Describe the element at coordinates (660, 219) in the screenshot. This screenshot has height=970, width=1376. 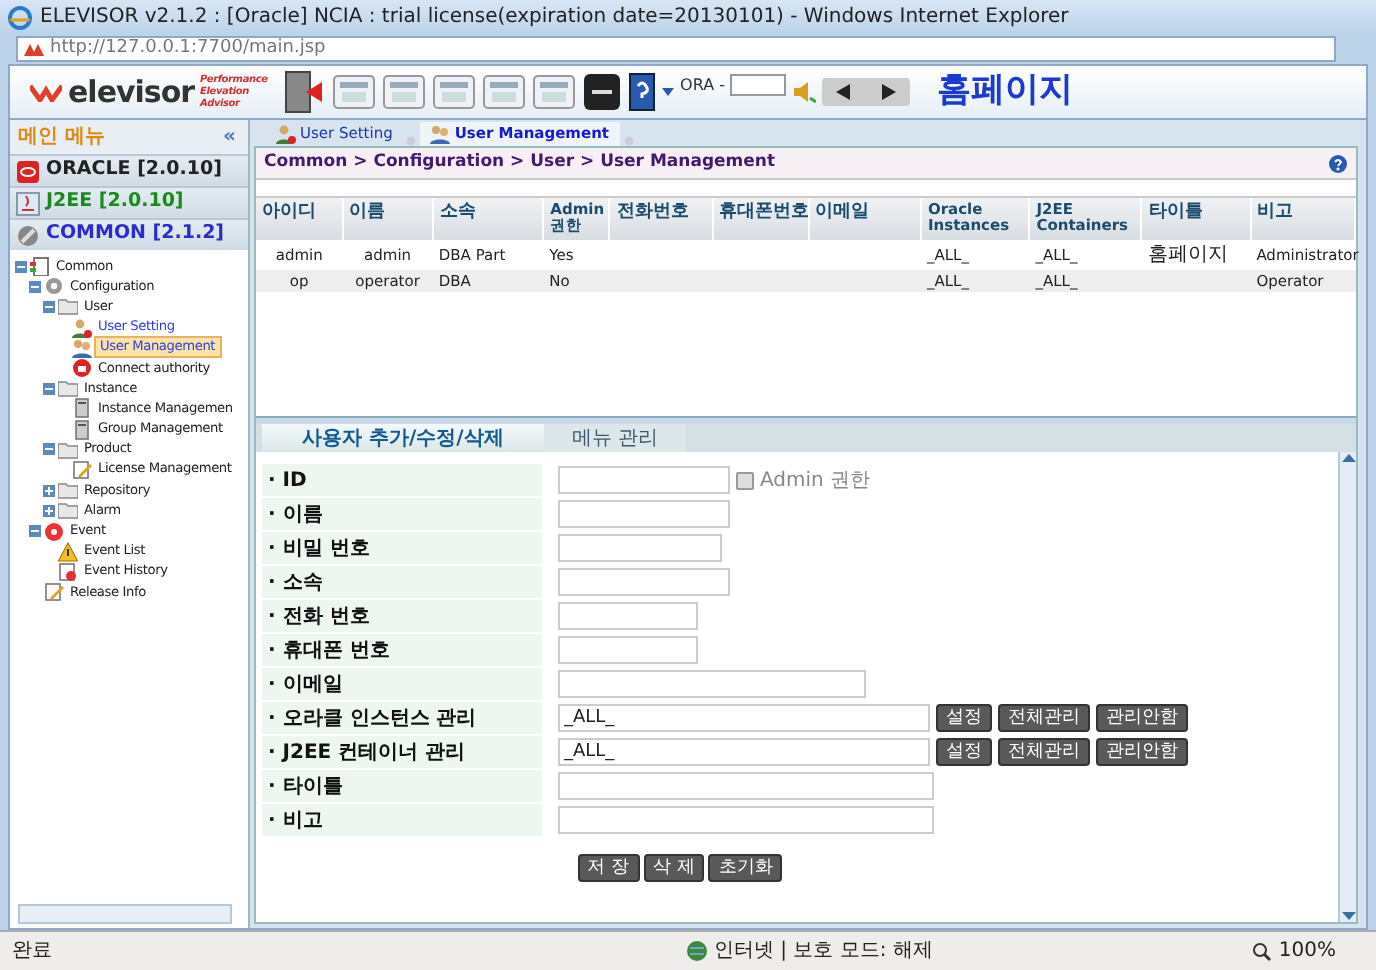
I see `column-header: 전화번호` at that location.